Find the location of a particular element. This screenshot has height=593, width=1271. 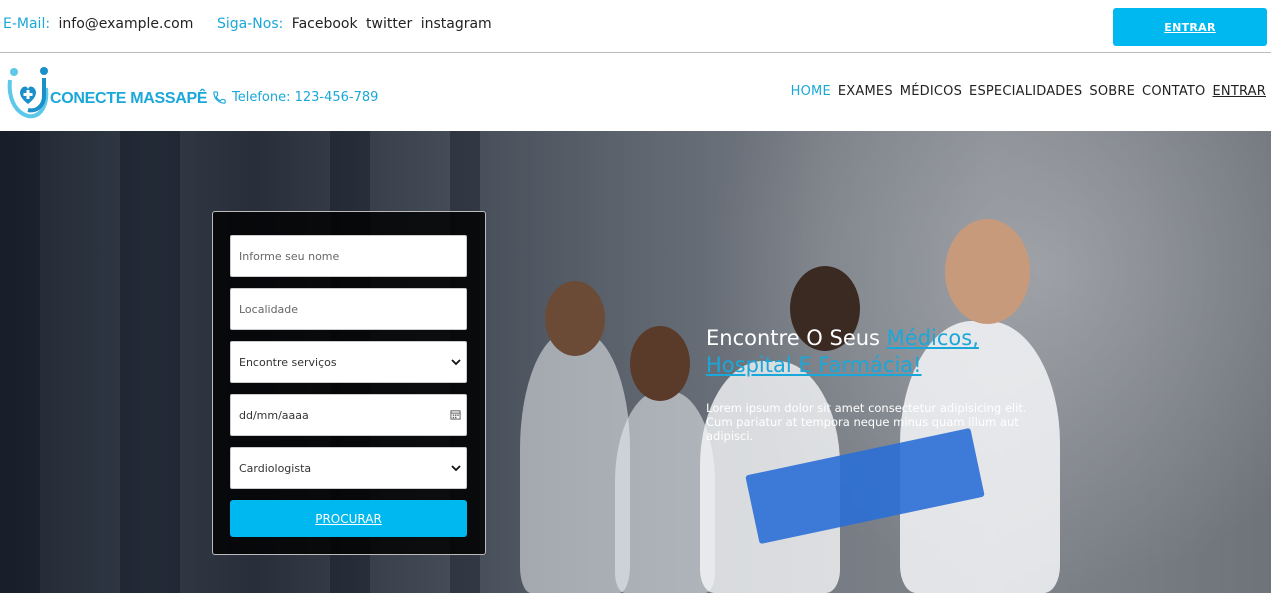

logo-text: CONECTE MASSAPÊ is located at coordinates (129, 98).